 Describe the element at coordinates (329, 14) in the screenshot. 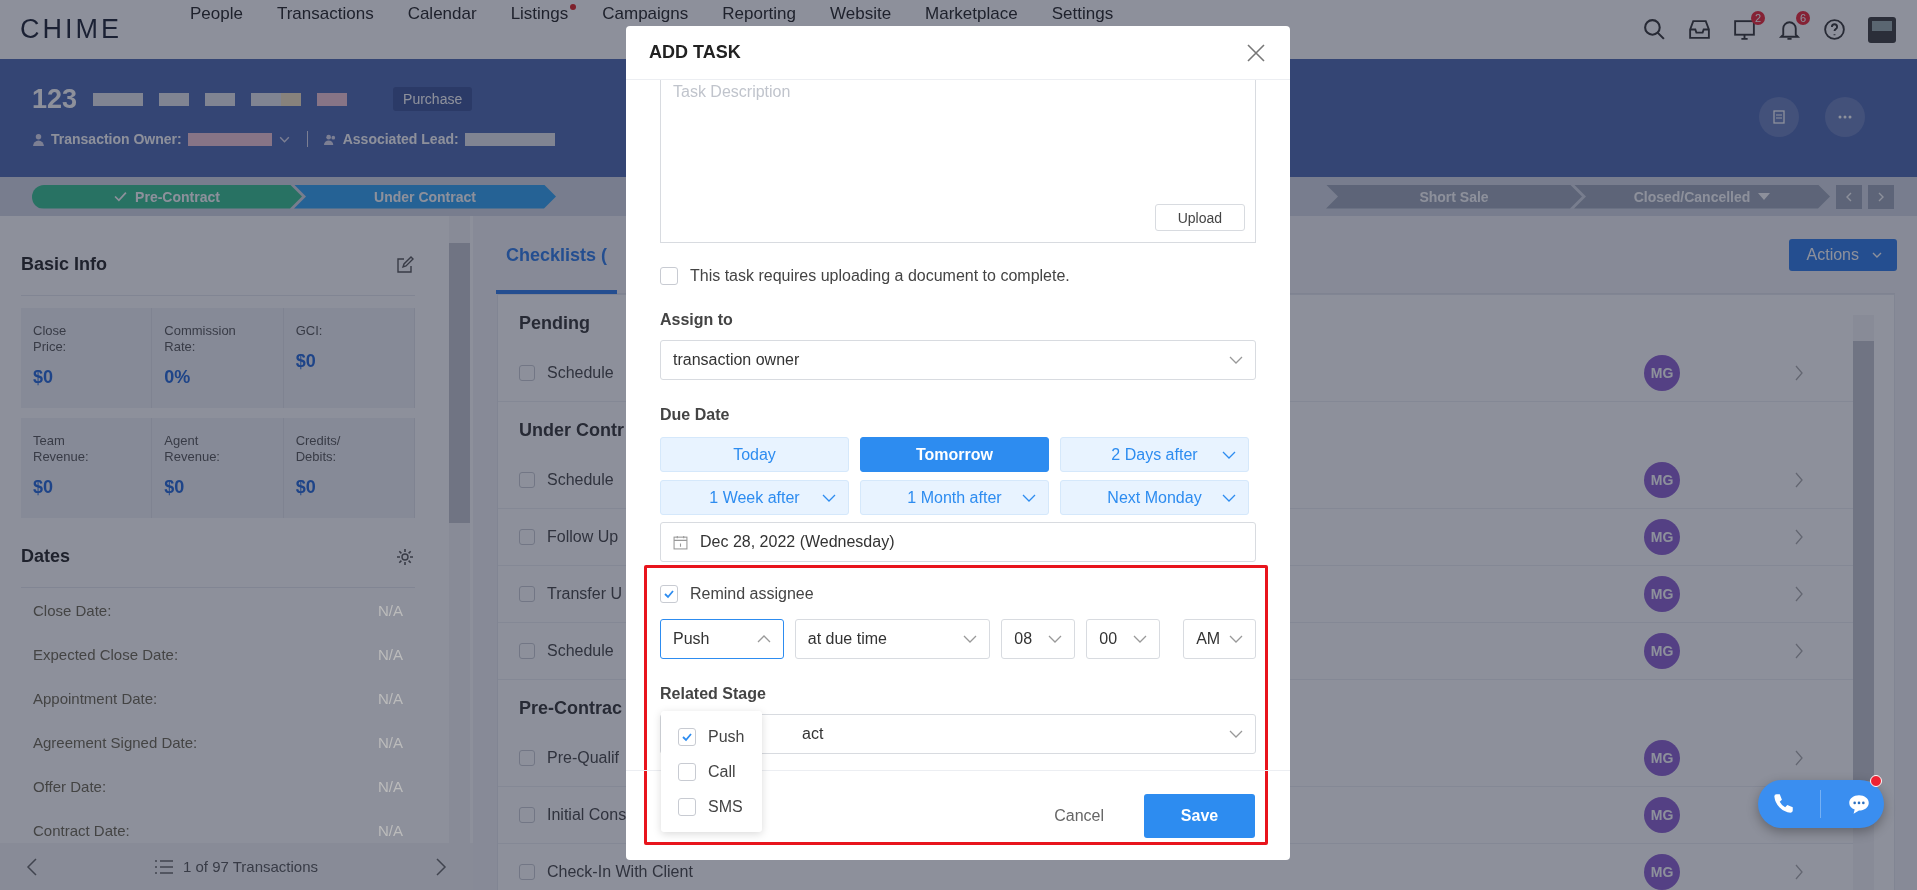

I see `nav-link: Transactions` at that location.